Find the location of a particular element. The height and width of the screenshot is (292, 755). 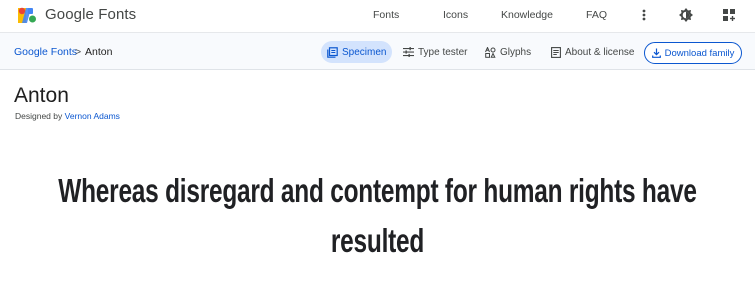

nav-faq: FAQ is located at coordinates (596, 15).